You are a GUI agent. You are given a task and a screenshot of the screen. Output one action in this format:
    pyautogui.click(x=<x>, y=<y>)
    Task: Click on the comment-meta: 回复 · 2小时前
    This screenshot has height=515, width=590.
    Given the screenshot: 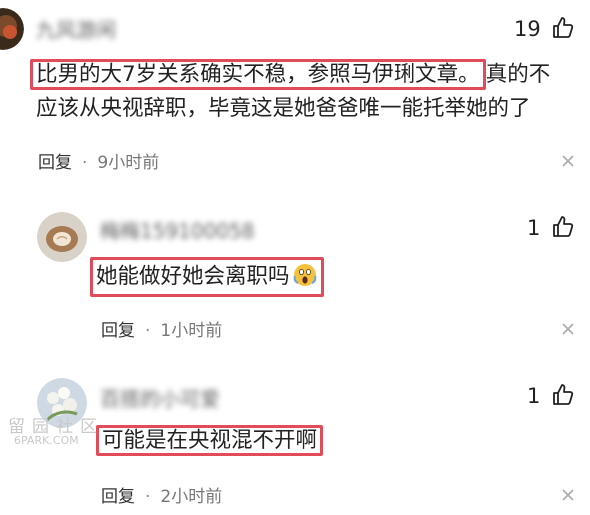 What is the action you would take?
    pyautogui.click(x=161, y=494)
    